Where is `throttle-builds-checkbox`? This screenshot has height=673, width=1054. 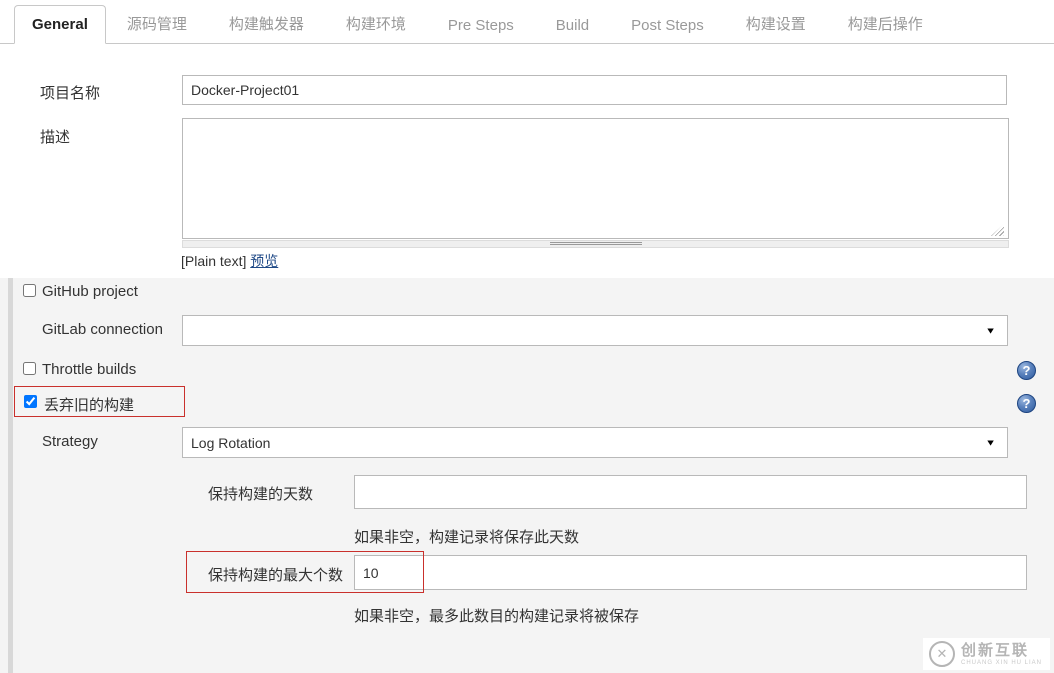 throttle-builds-checkbox is located at coordinates (29, 368).